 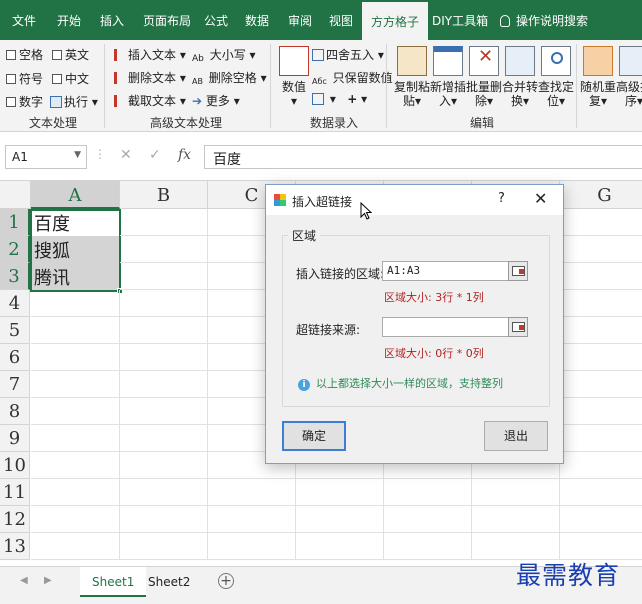 I want to click on tab-review: 审阅, so click(x=300, y=20).